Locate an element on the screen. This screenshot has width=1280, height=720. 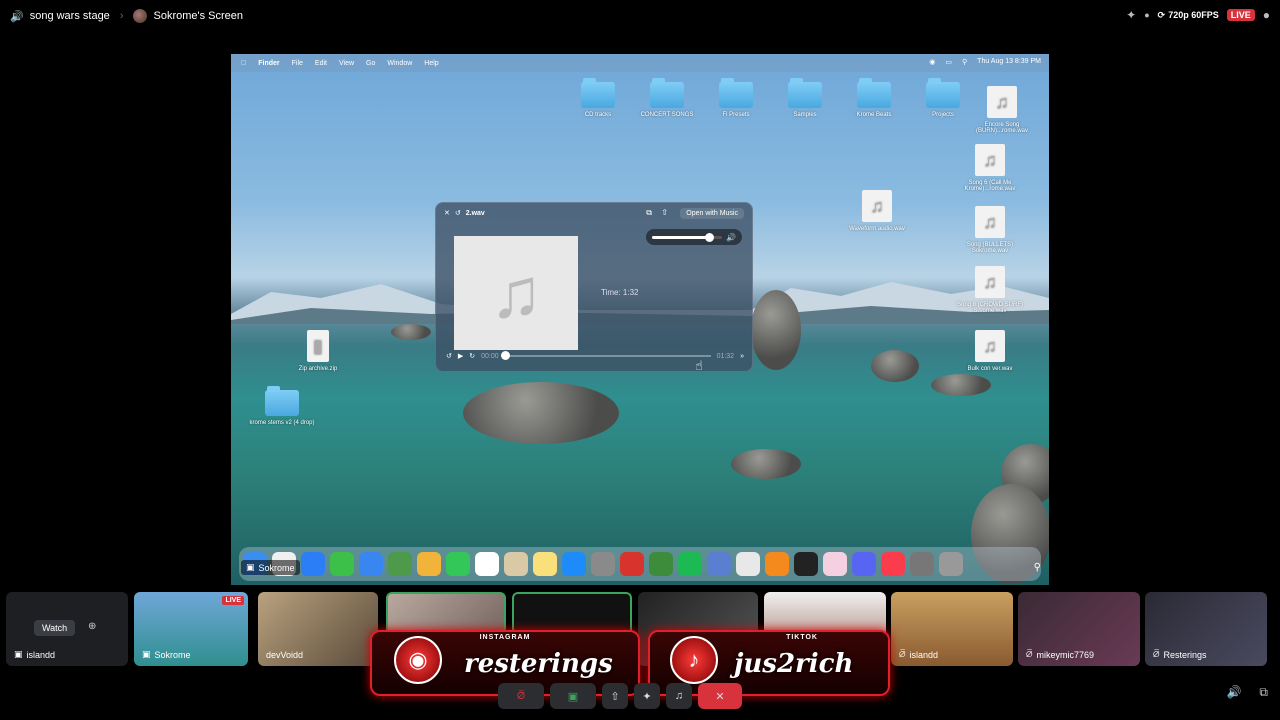
desktop-folder: krome stems v2 (4 drop) is located at coordinates (282, 406).